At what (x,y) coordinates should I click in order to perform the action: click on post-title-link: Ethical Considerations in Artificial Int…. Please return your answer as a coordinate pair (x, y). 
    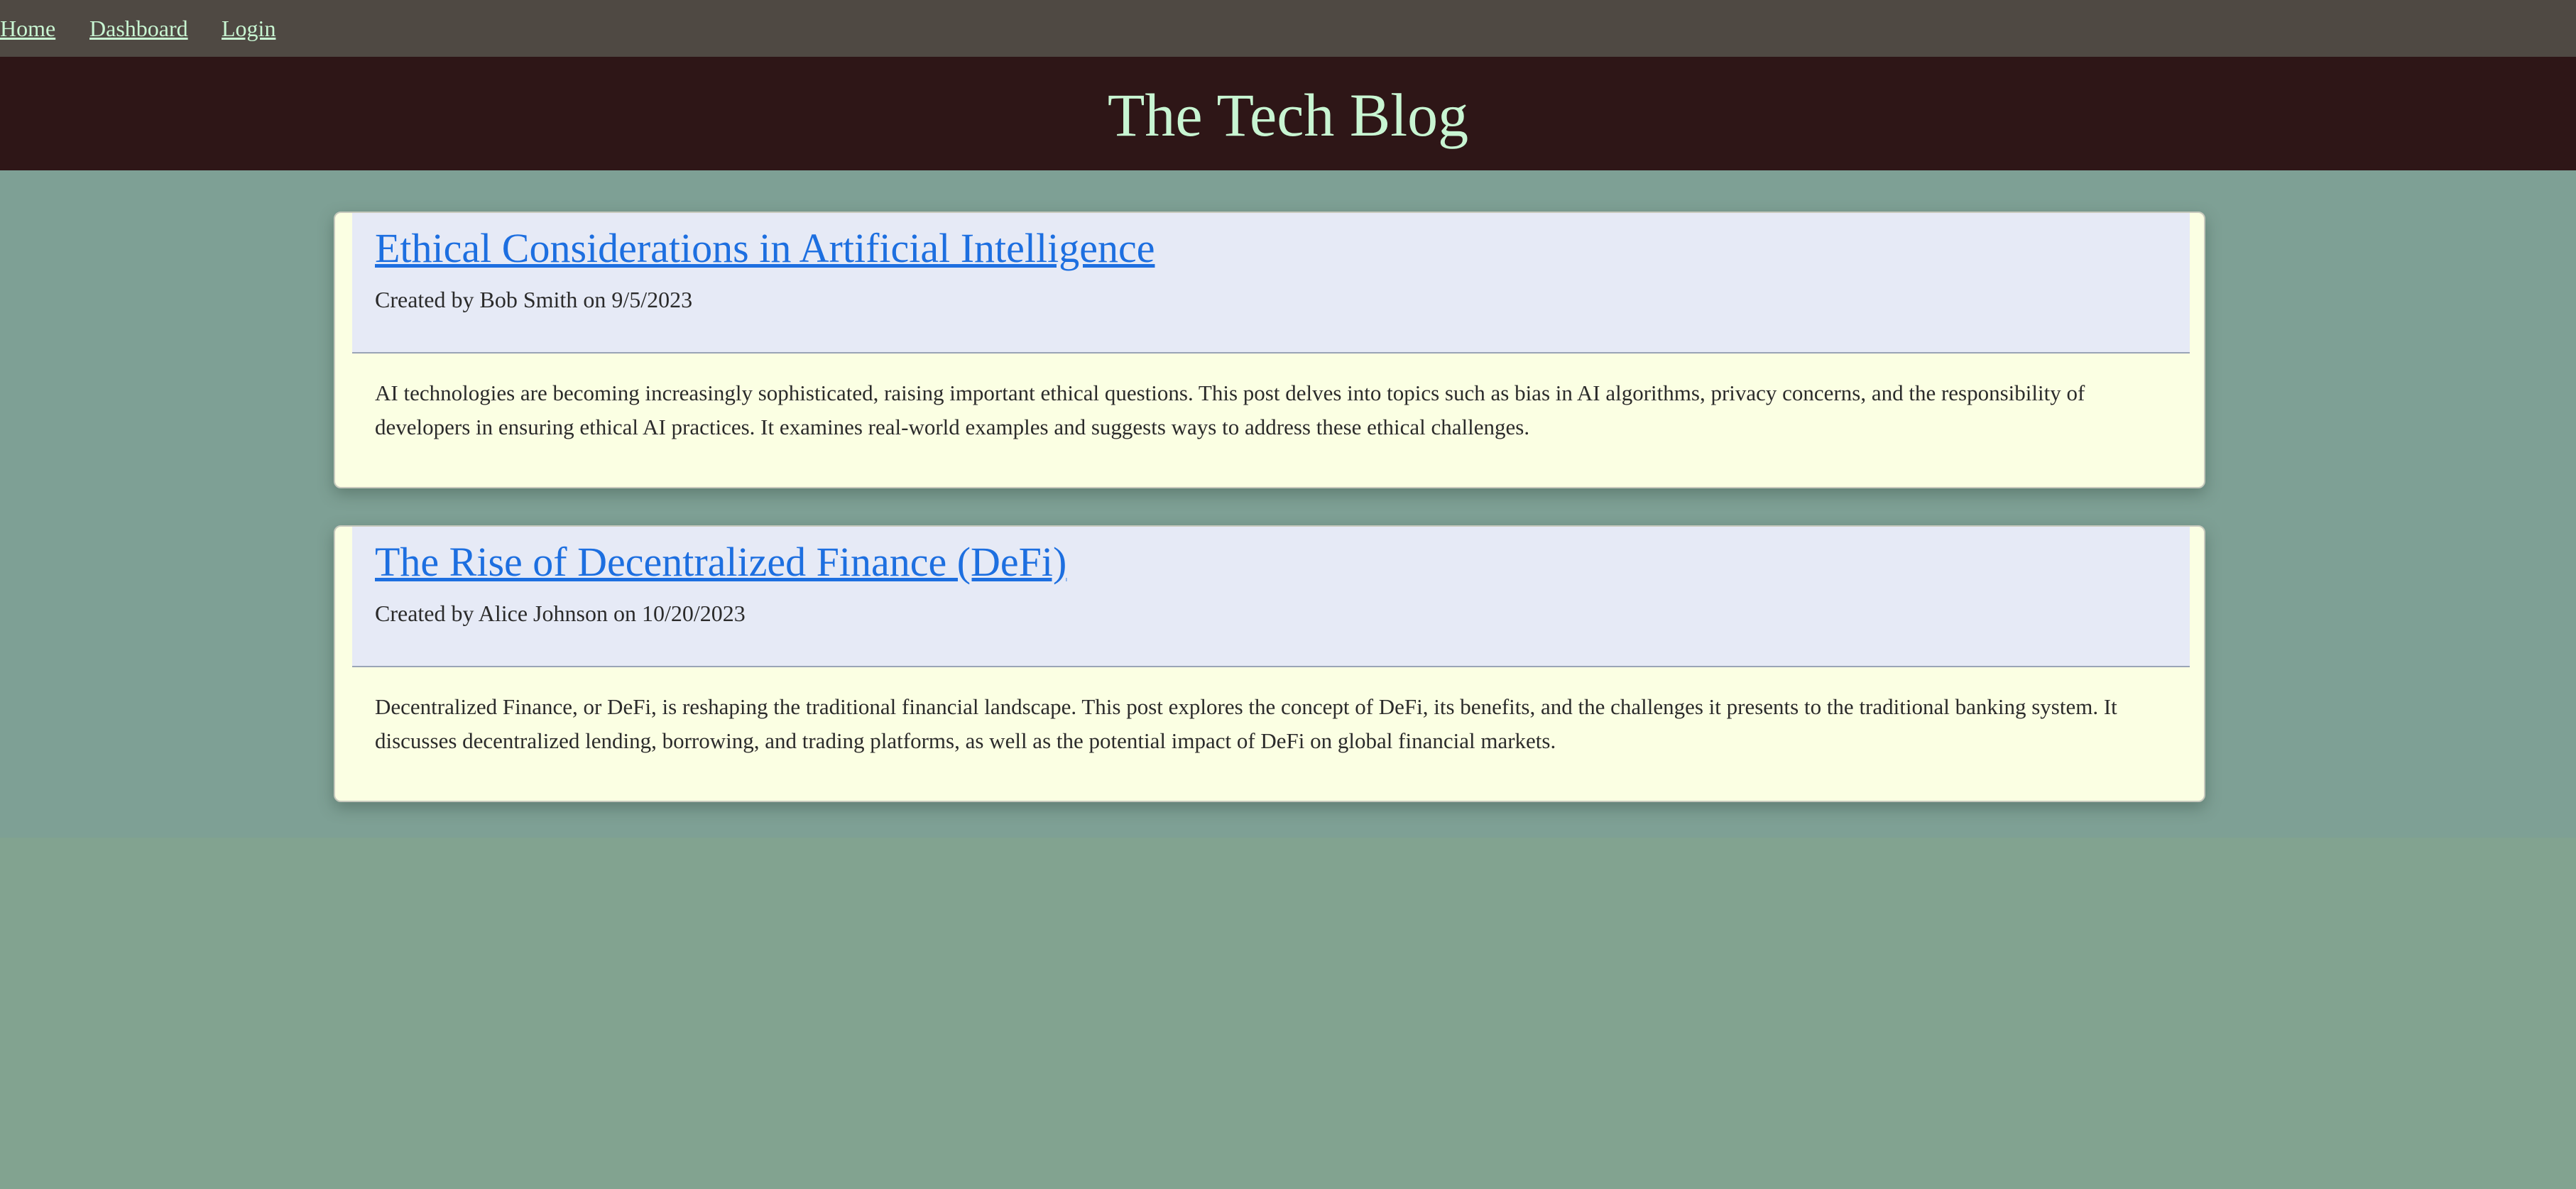
    Looking at the image, I should click on (765, 248).